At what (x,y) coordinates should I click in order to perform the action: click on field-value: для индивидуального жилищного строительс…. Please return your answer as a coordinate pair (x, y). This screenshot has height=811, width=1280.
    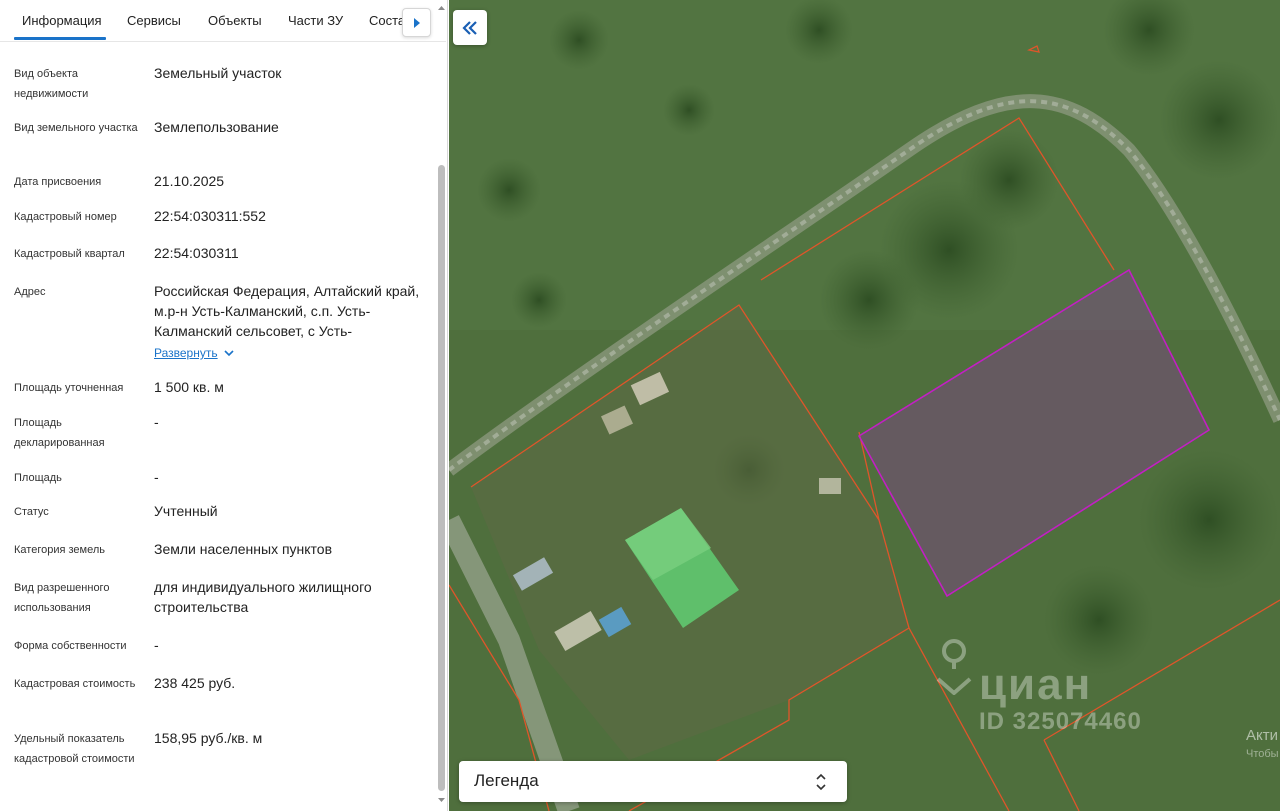
    Looking at the image, I should click on (263, 597).